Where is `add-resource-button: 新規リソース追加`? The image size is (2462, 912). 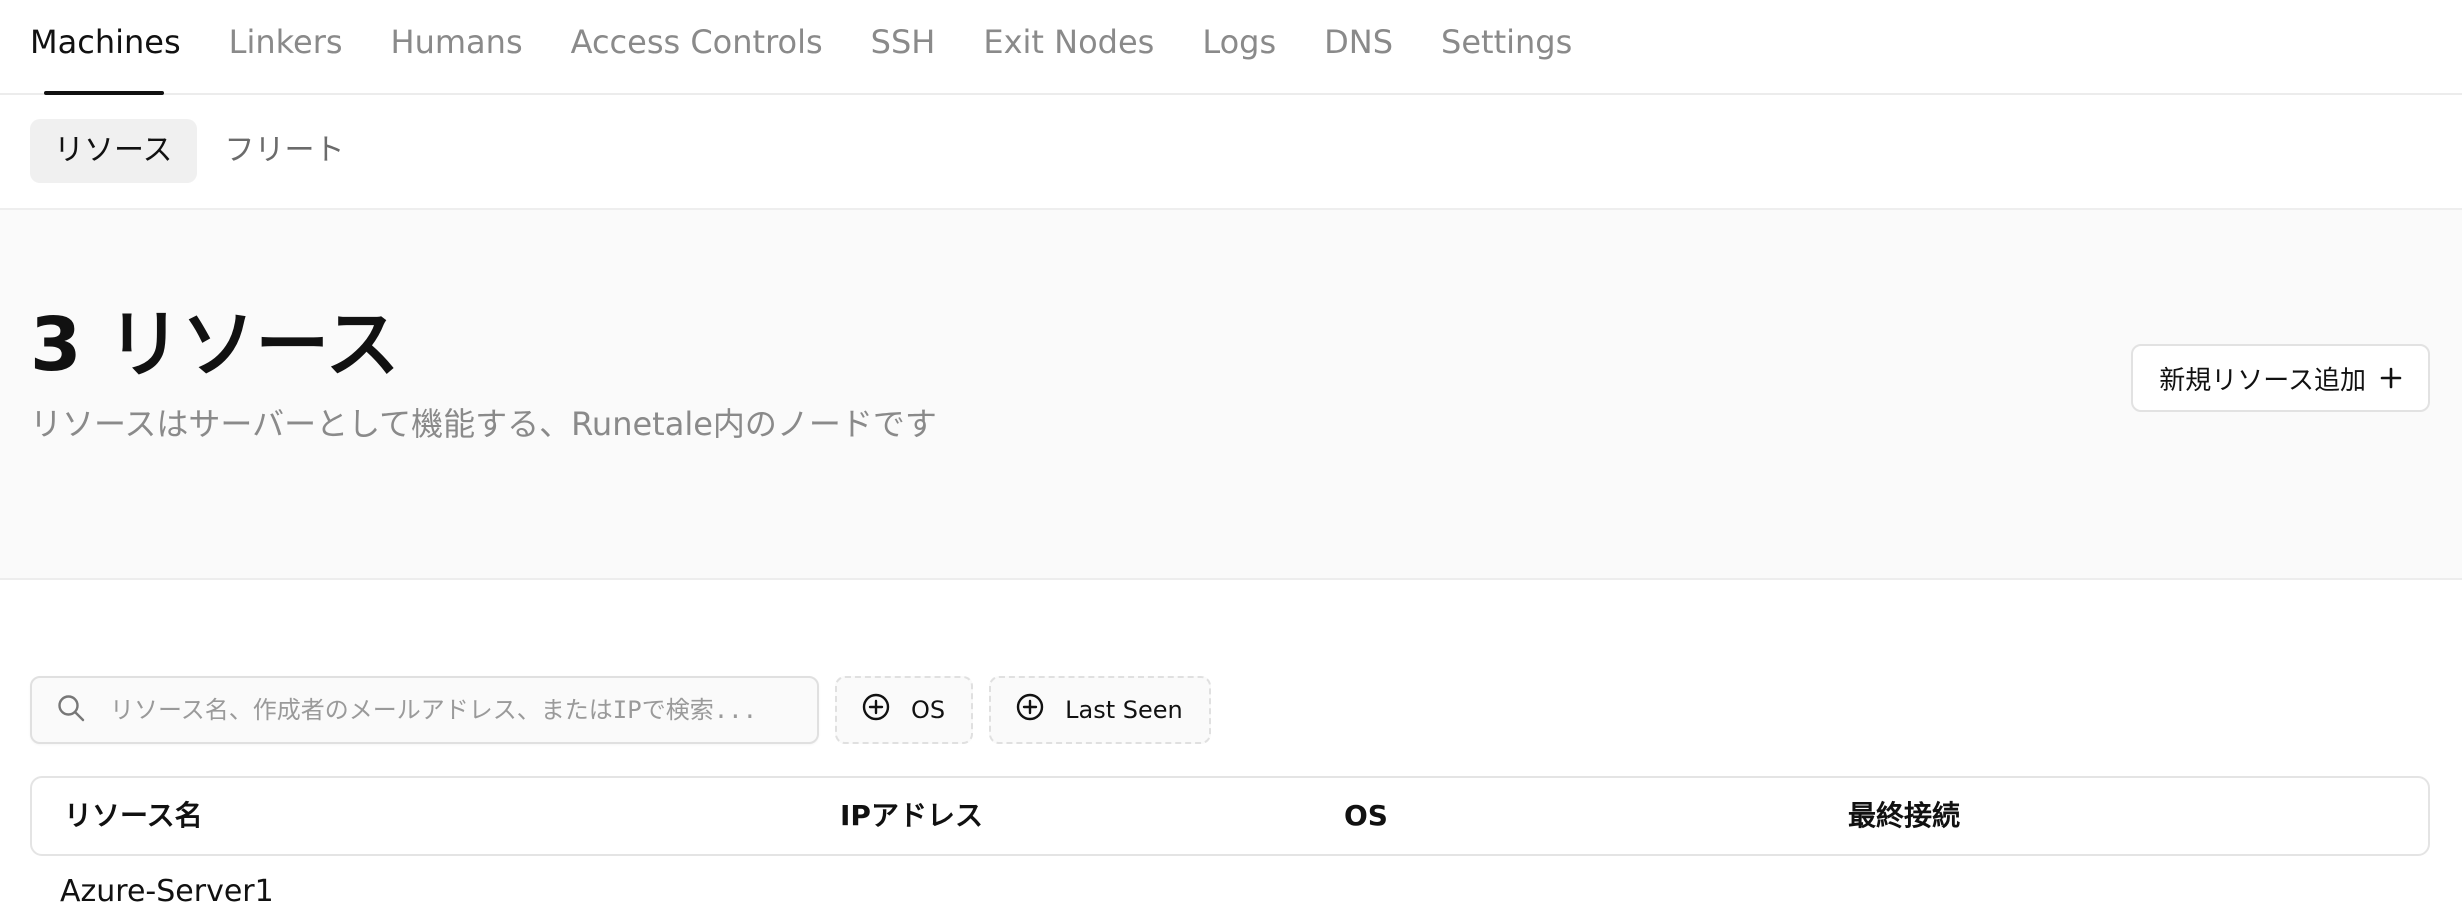
add-resource-button: 新規リソース追加 is located at coordinates (2280, 378).